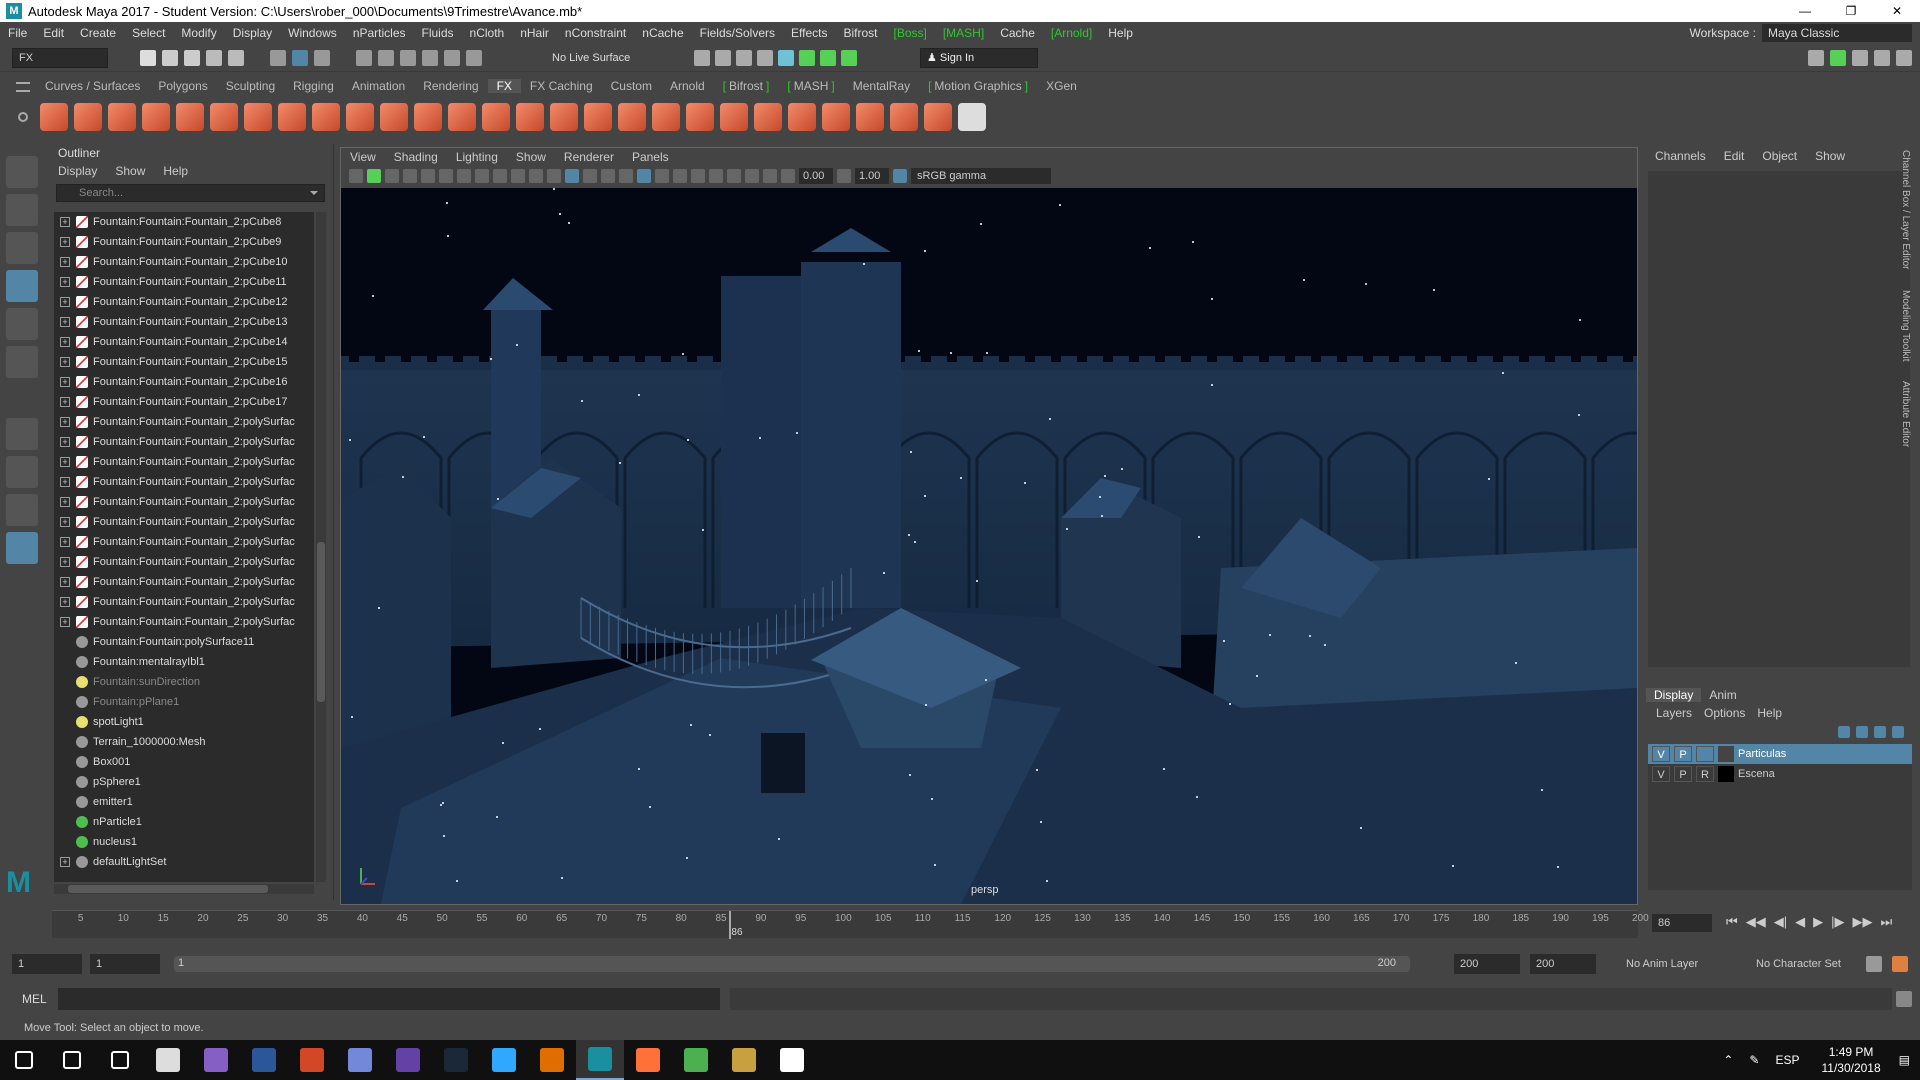 The image size is (1920, 1080). What do you see at coordinates (1850, 1060) in the screenshot?
I see `clock: 1:49 PM 11/30/2018` at bounding box center [1850, 1060].